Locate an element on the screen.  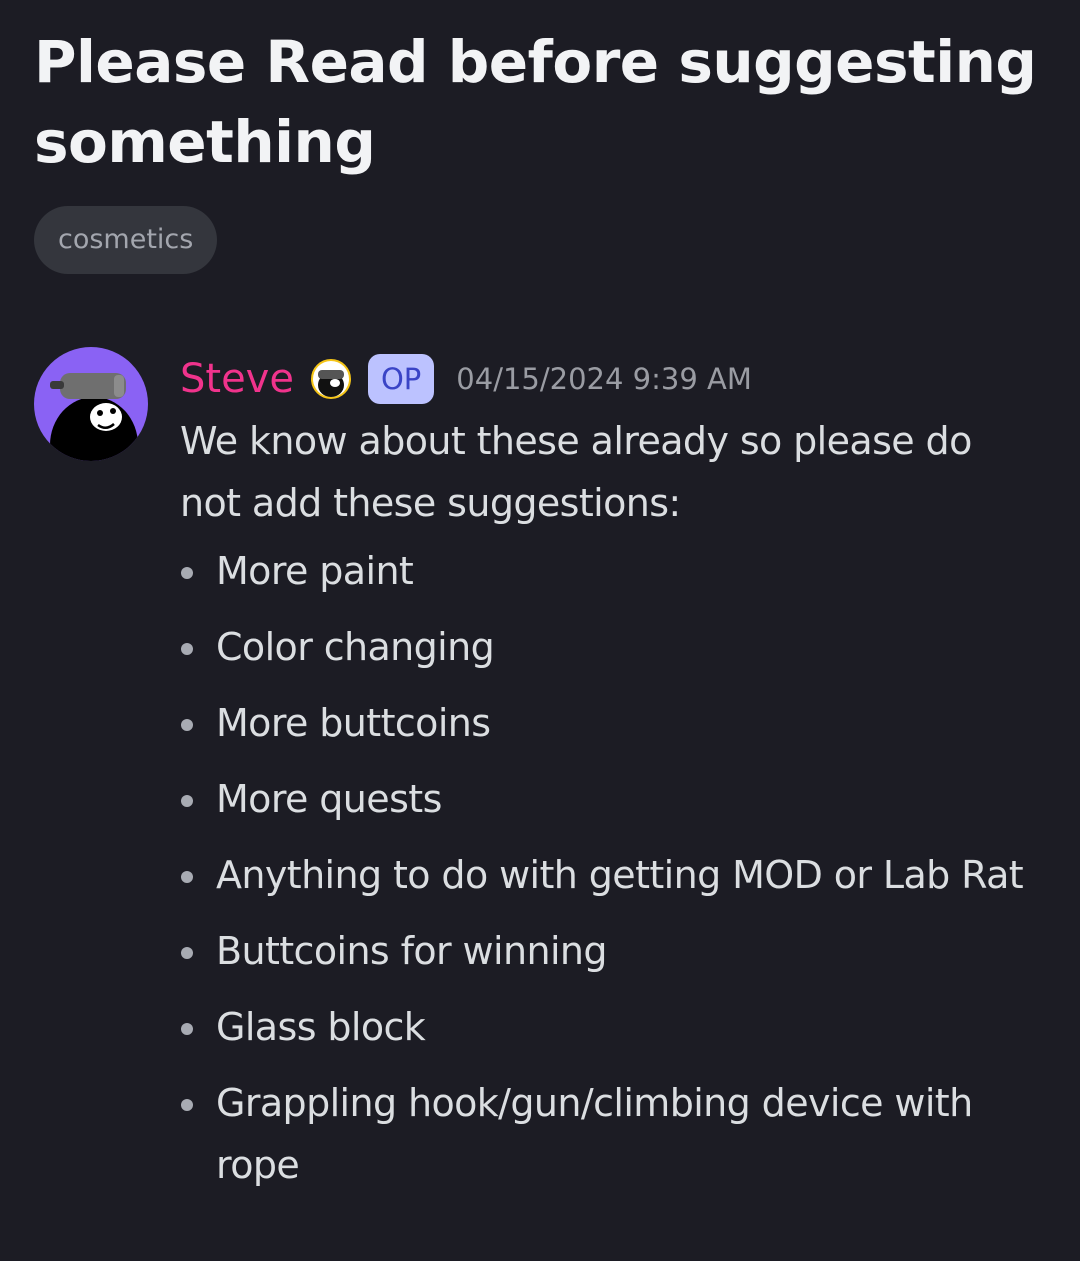
username: Steve is located at coordinates (237, 379).